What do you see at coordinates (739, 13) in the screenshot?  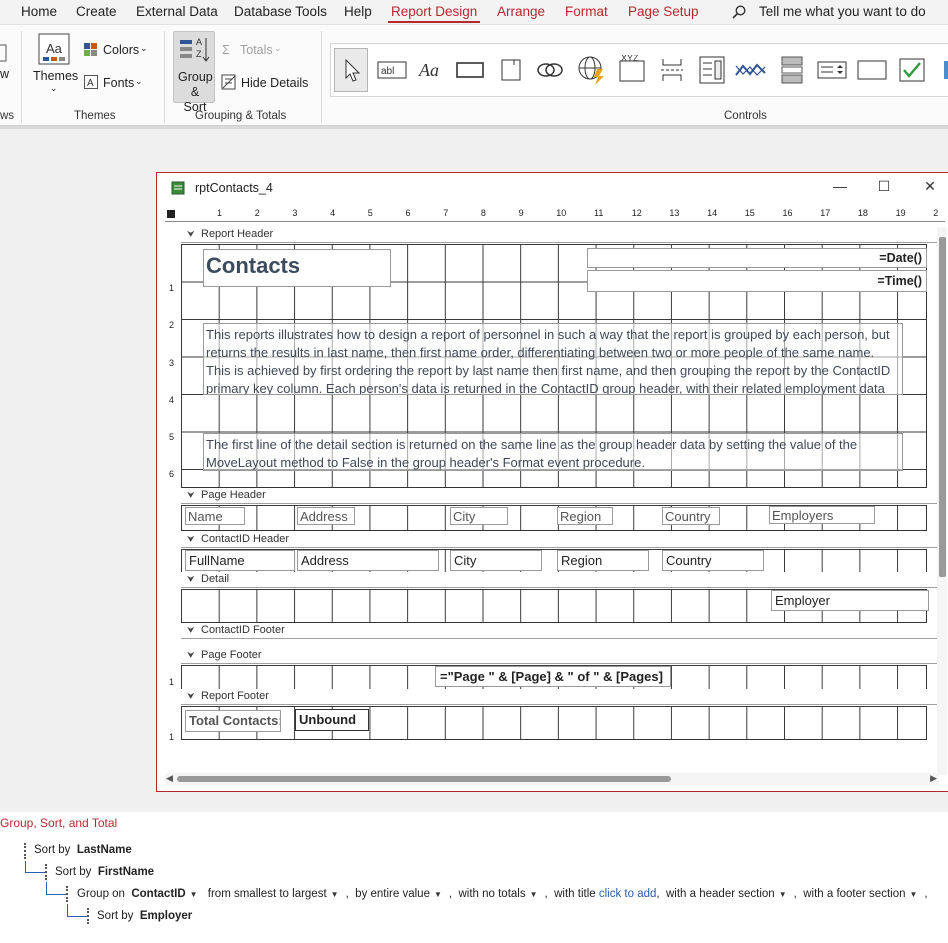 I see `search-icon` at bounding box center [739, 13].